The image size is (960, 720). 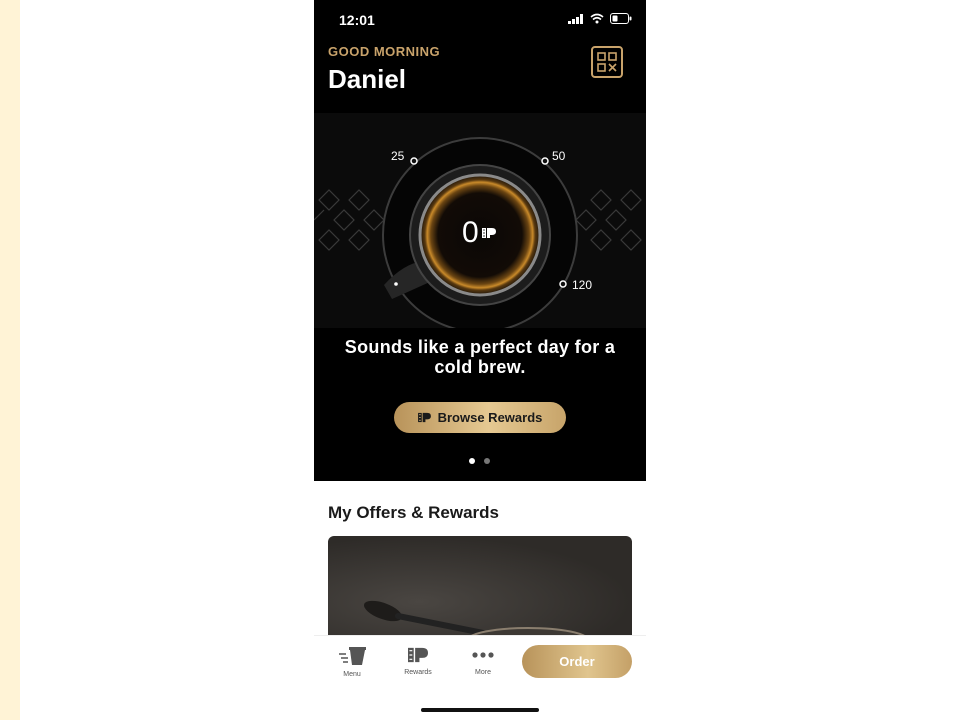 I want to click on tab-rewards: Rewards, so click(x=418, y=661).